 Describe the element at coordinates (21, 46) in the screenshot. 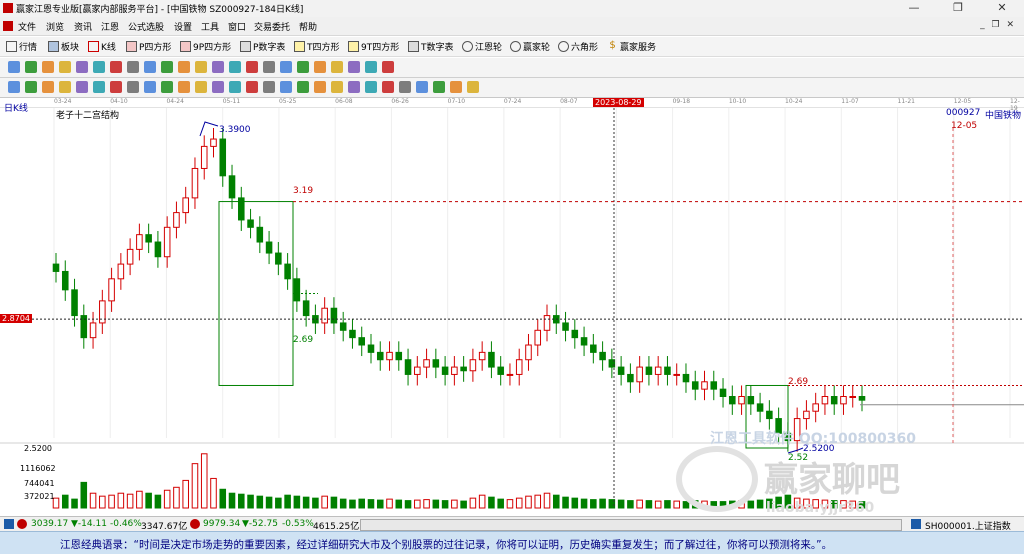

I see `quote-button: 行情` at that location.